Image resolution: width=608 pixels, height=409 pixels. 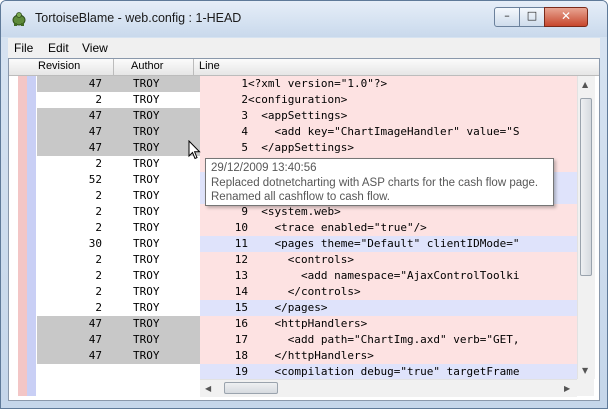 What do you see at coordinates (241, 323) in the screenshot?
I see `line-number: 16` at bounding box center [241, 323].